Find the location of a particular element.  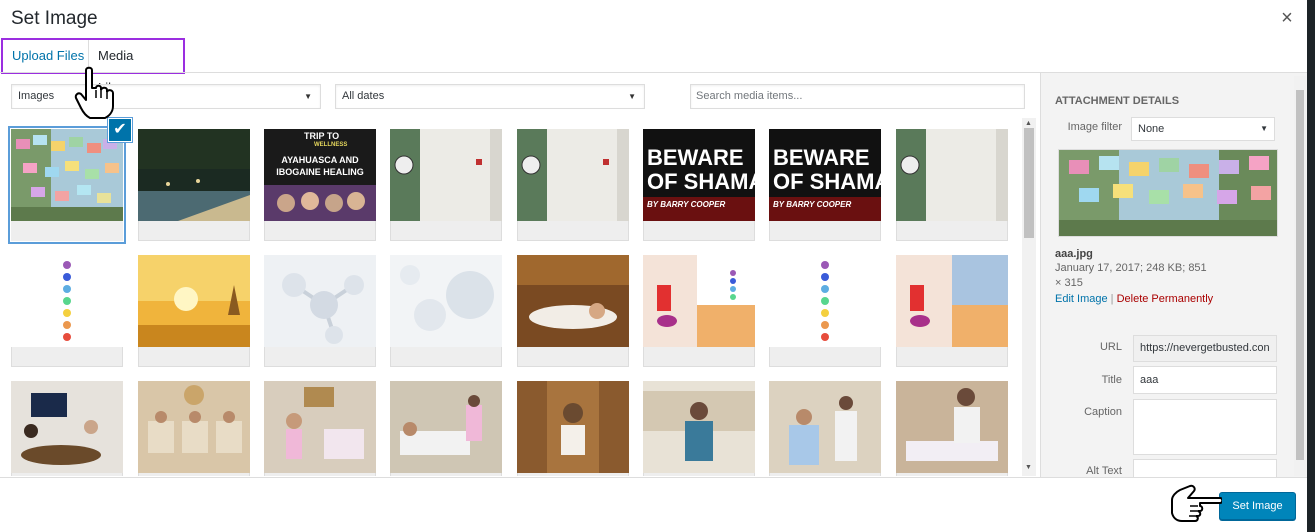

clinic-thumbnail is located at coordinates (320, 427).